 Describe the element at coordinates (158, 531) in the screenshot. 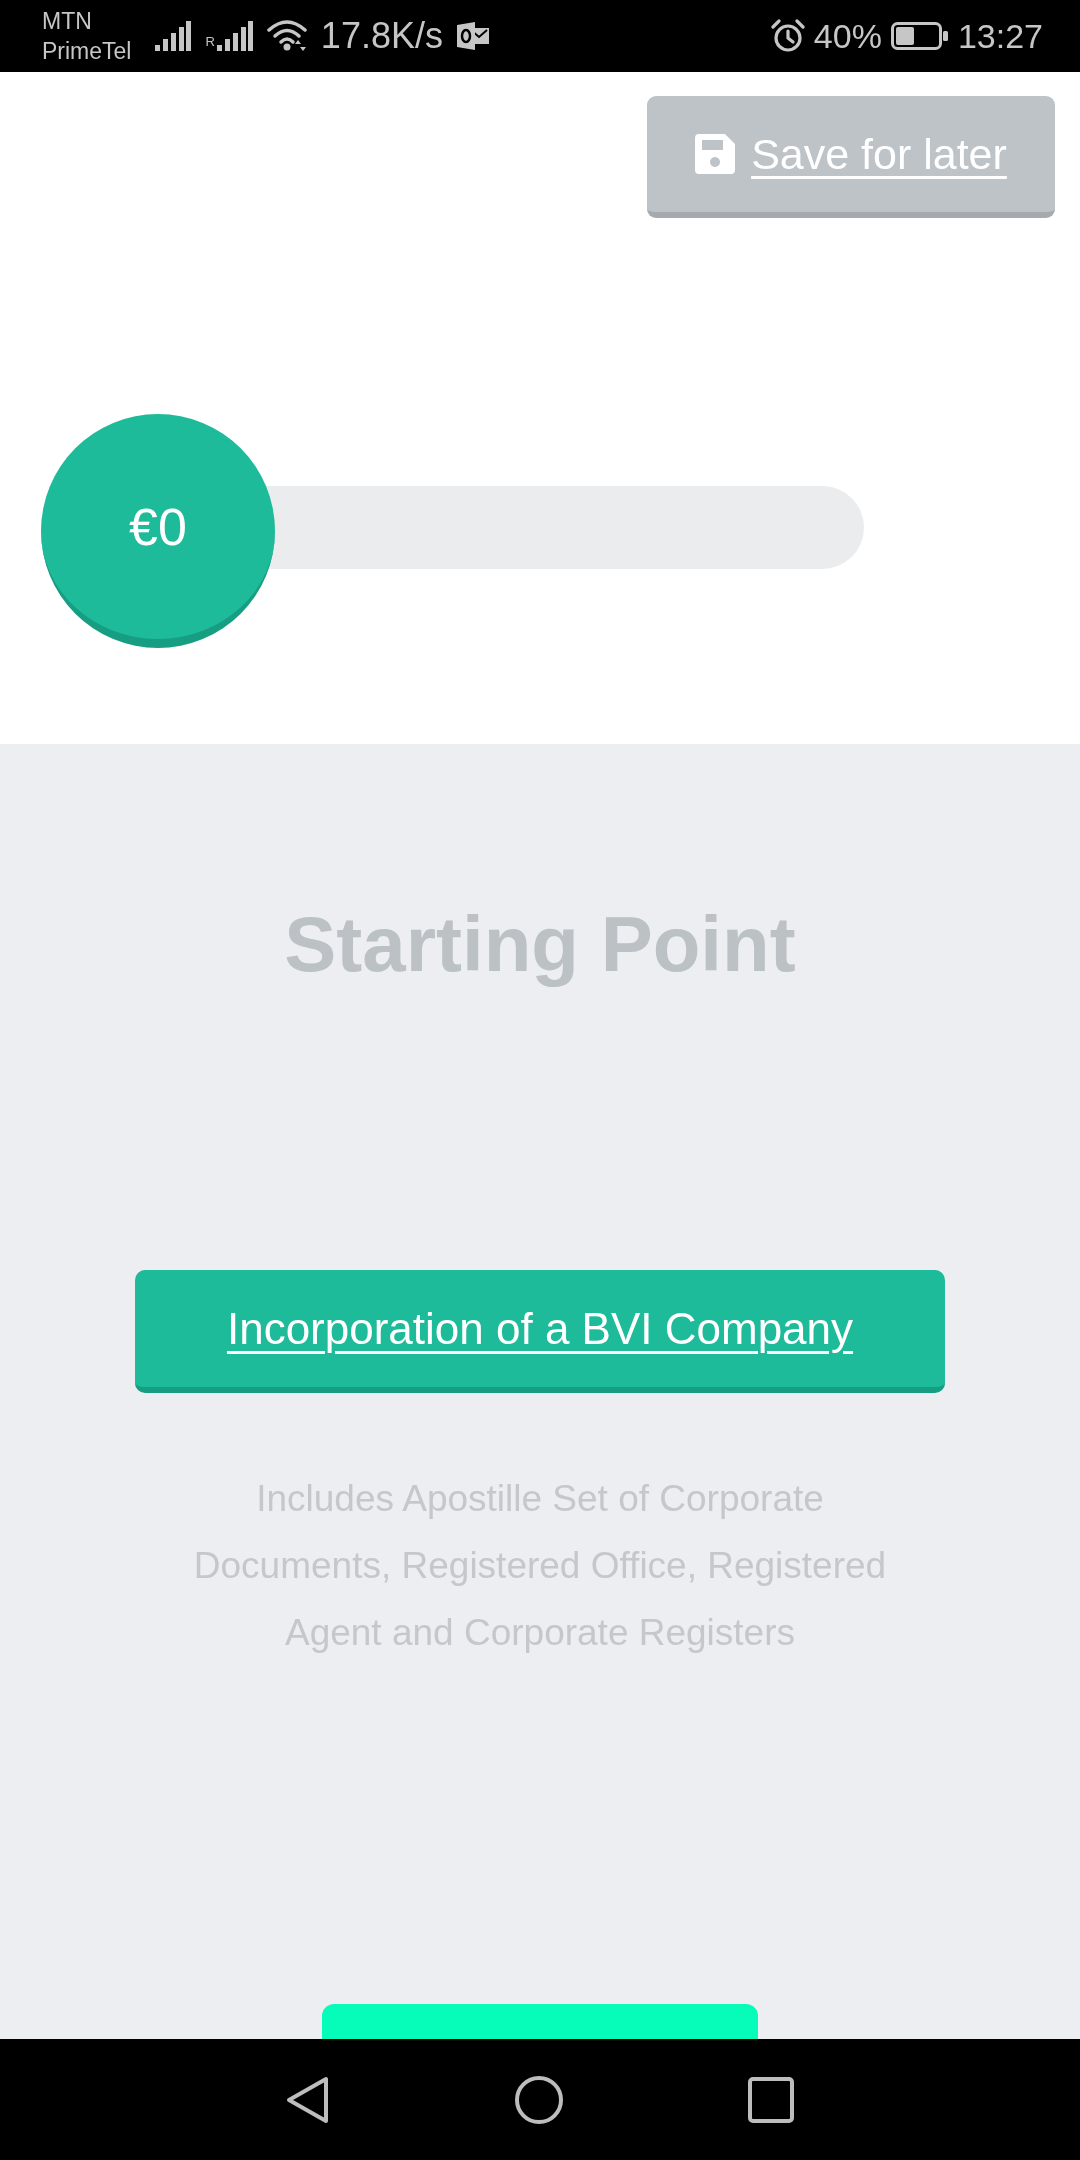

I see `progress-thumb: €0` at that location.